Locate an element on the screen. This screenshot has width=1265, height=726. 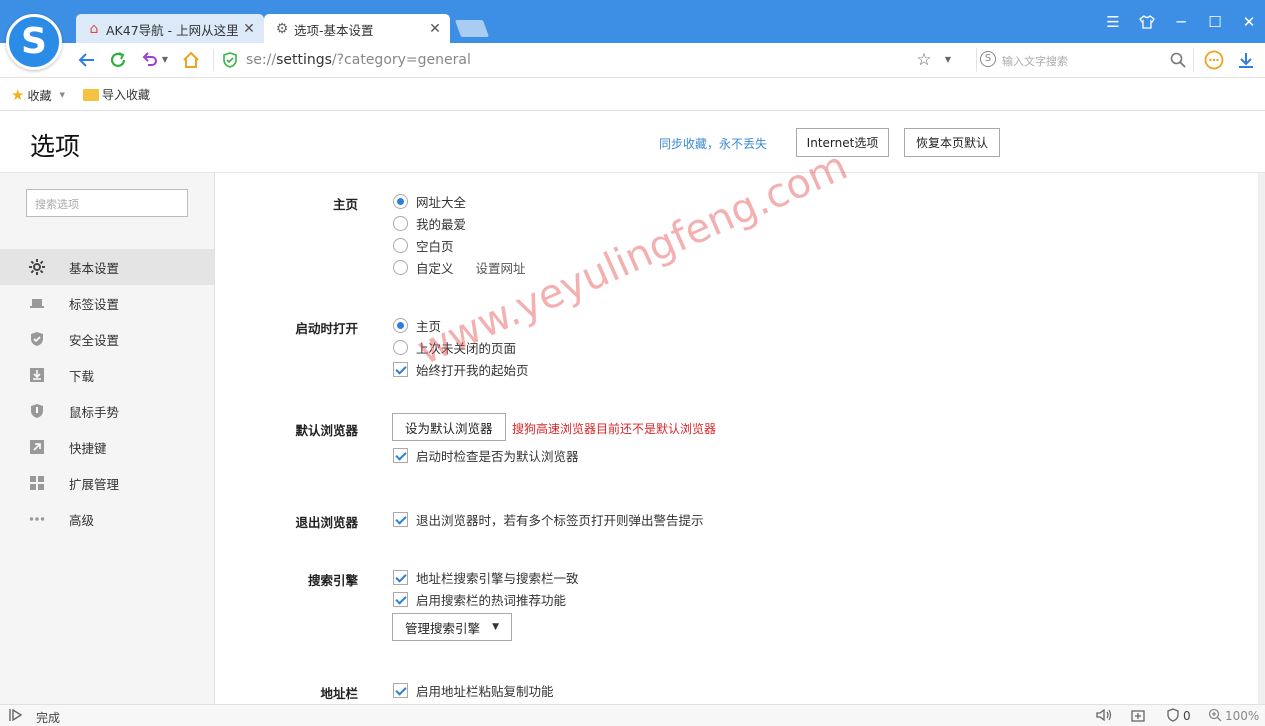
more-icon is located at coordinates (37, 519).